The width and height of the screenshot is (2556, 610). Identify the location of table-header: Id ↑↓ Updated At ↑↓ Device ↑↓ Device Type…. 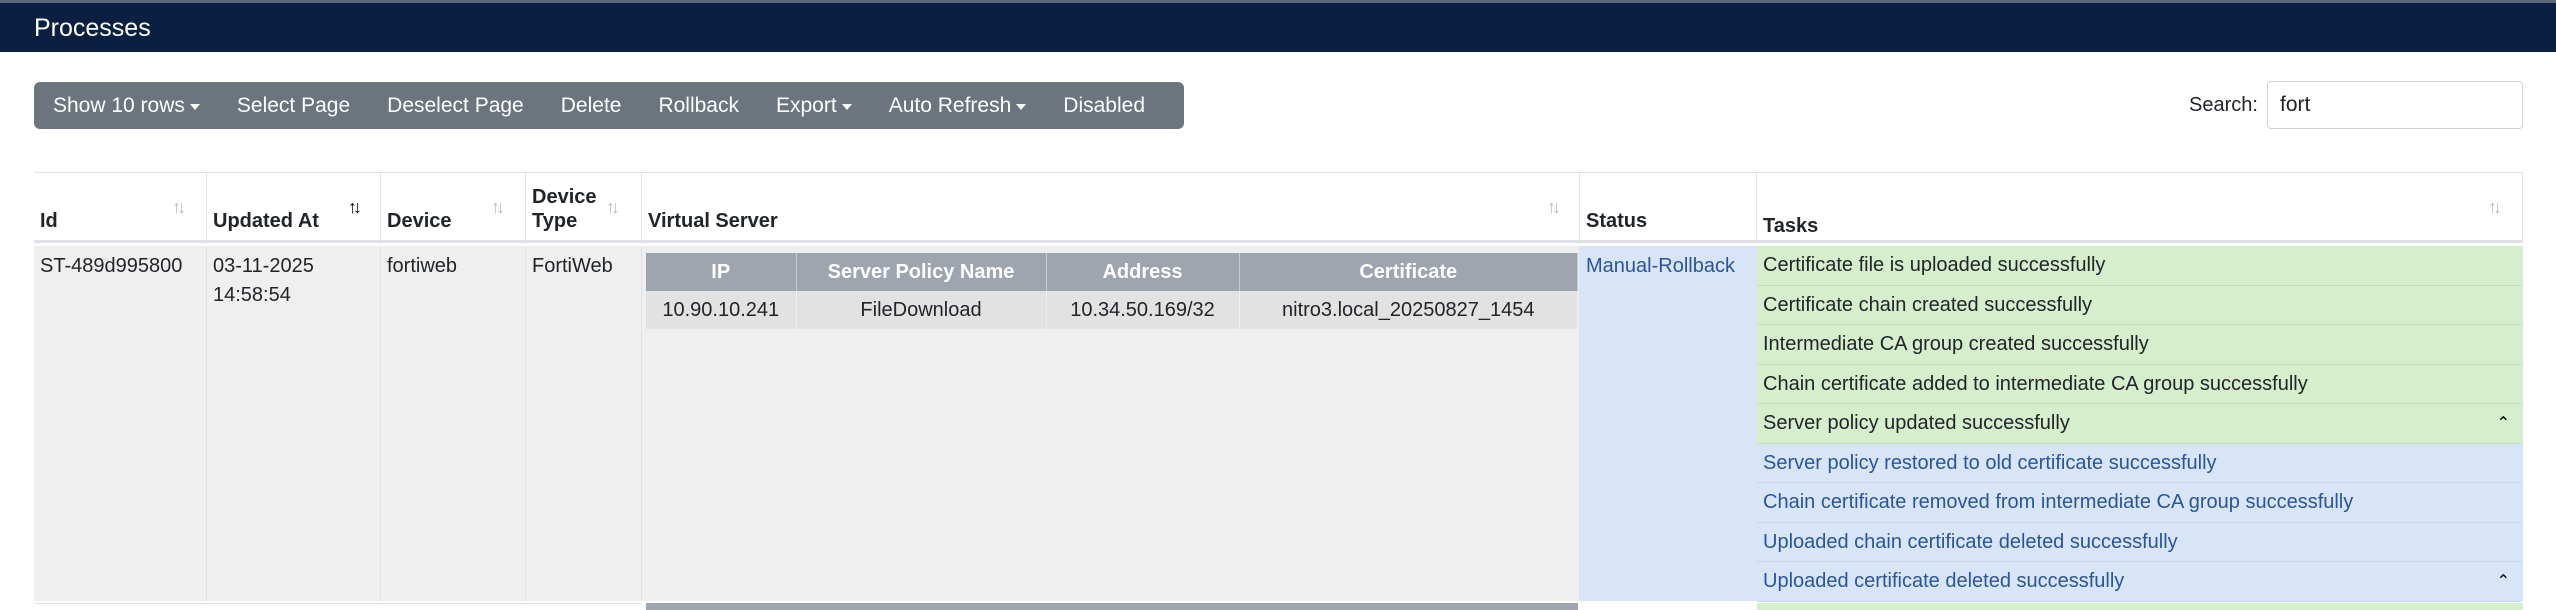
(1278, 208).